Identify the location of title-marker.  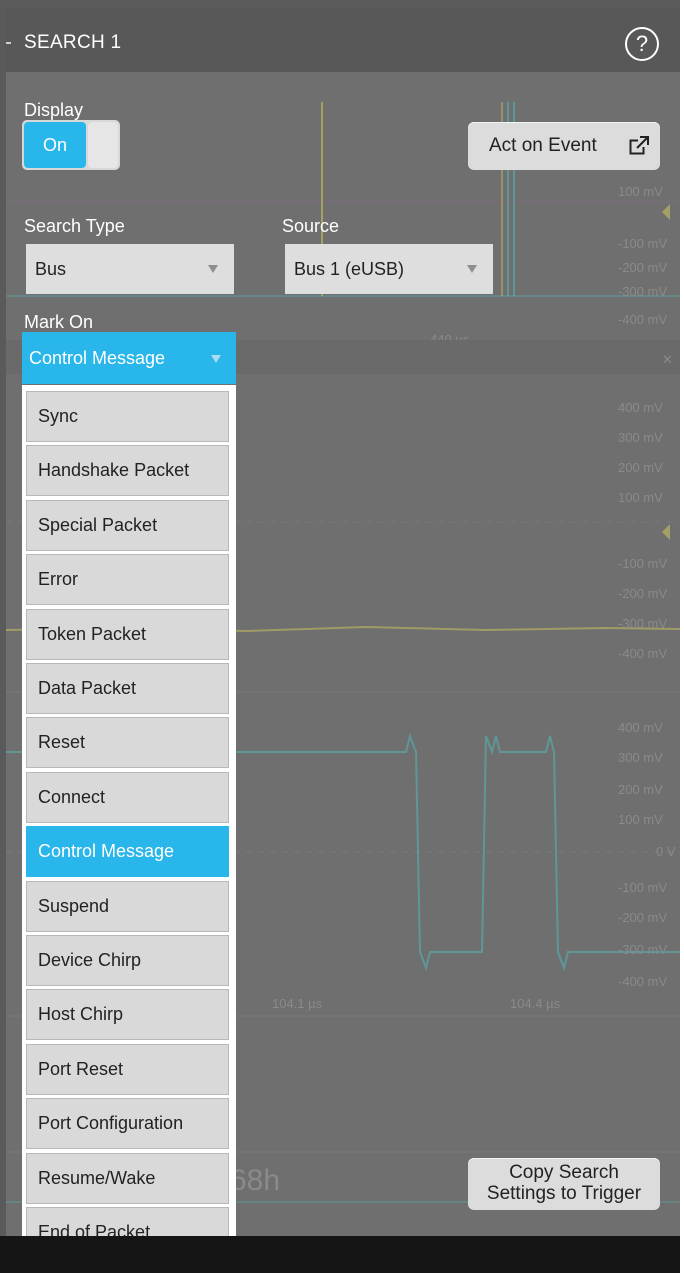
(8, 43).